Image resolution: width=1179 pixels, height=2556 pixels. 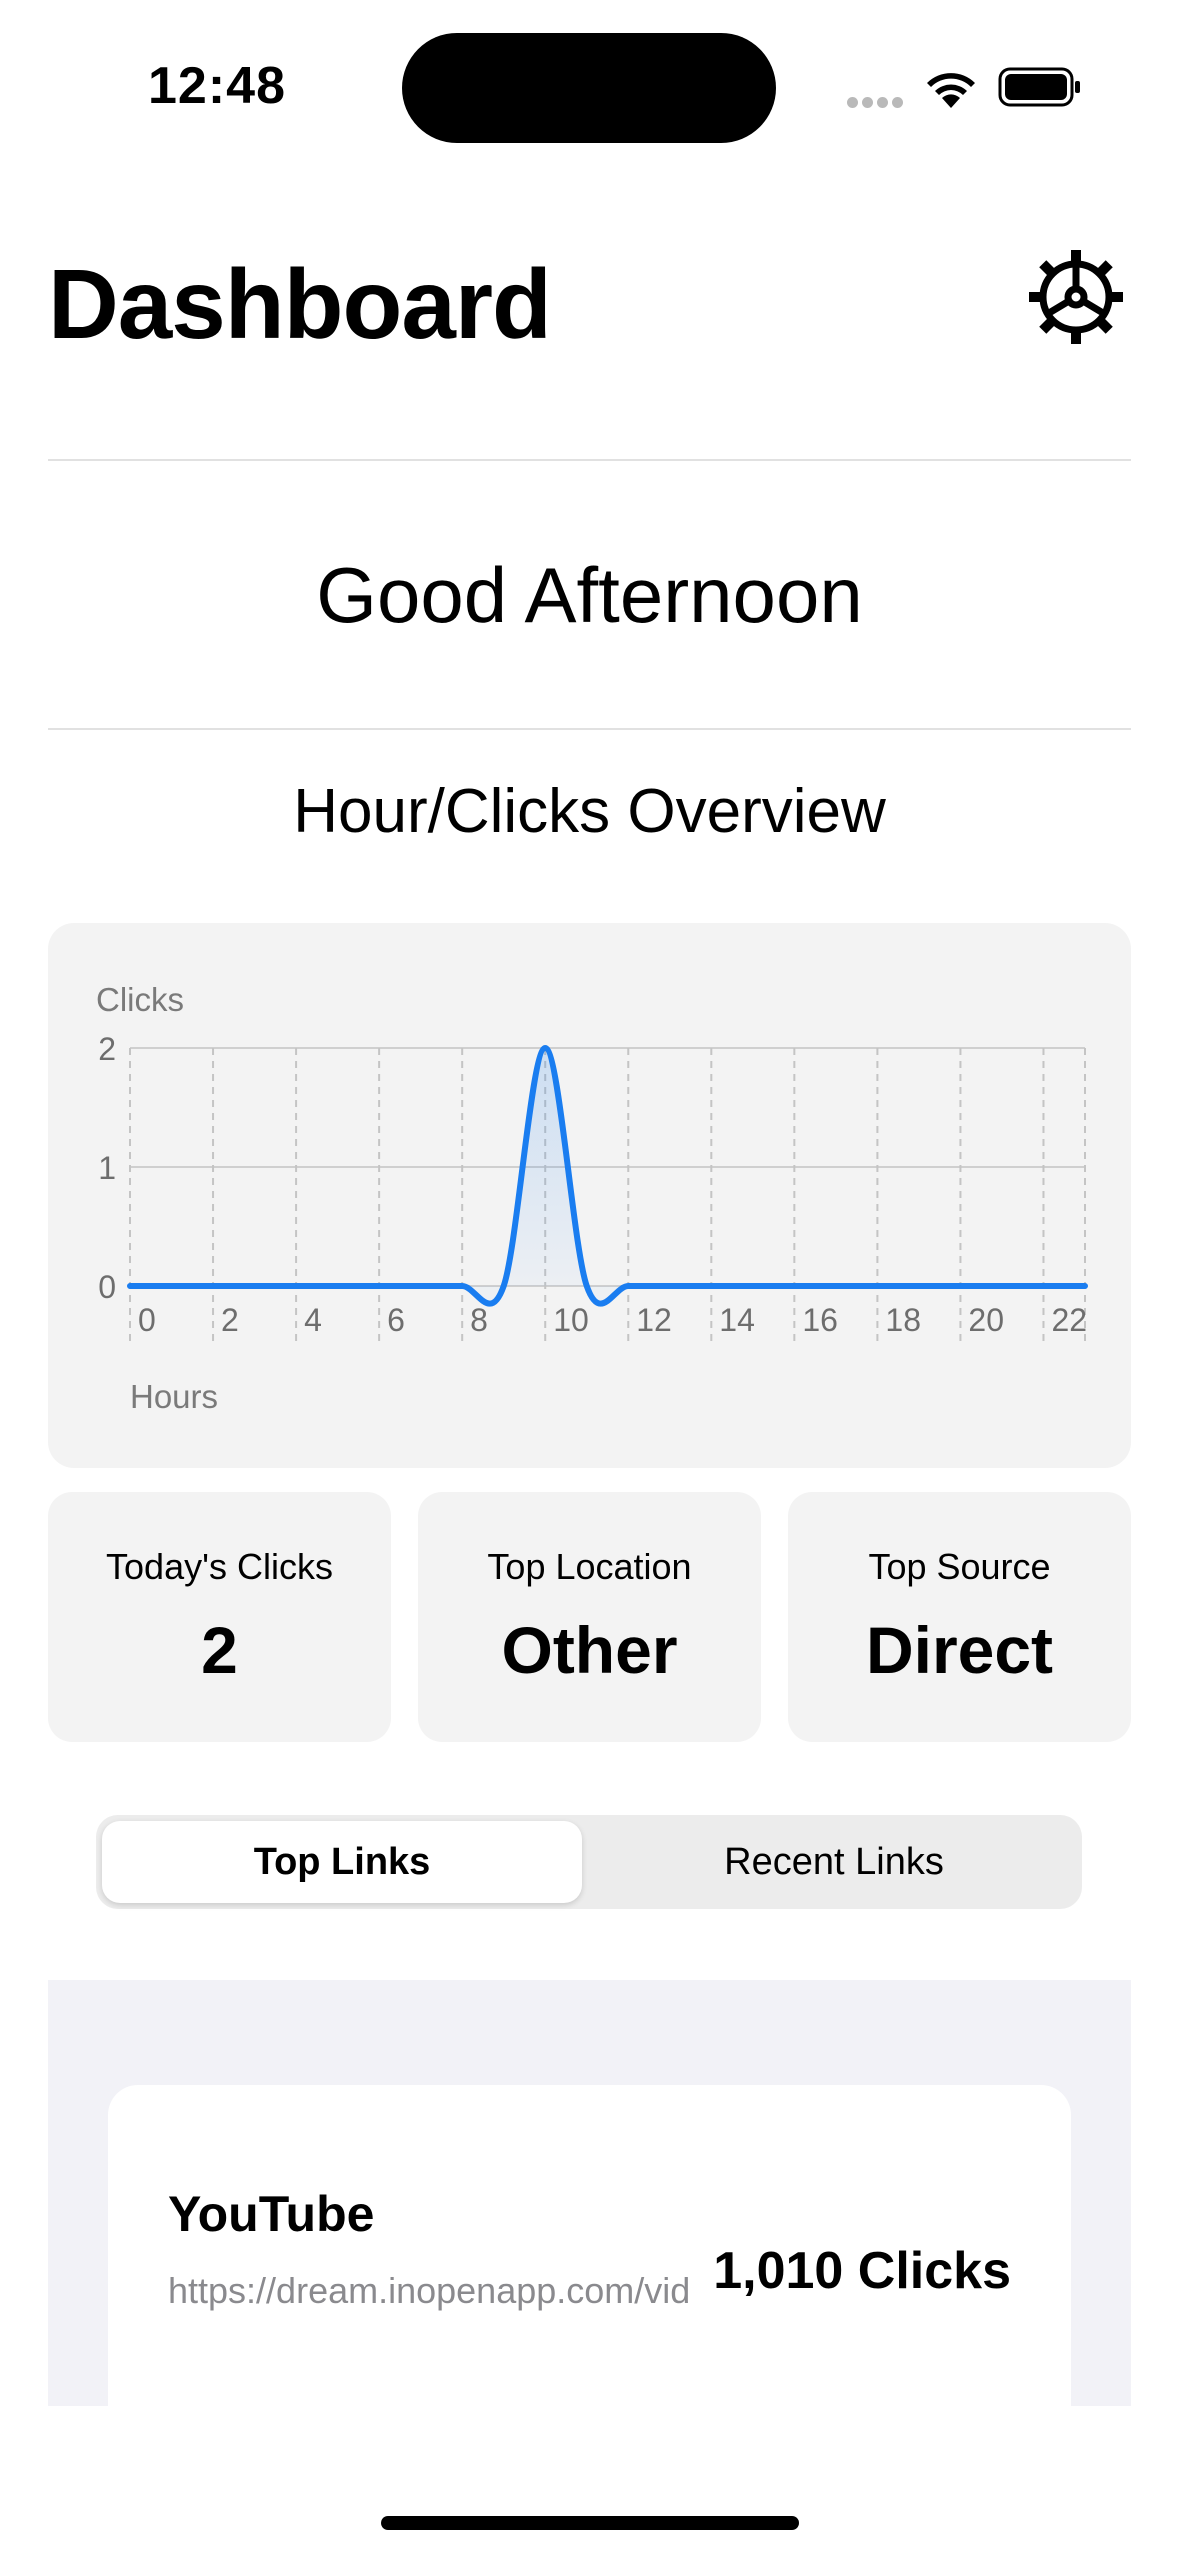 I want to click on link-clicks-count: 1,010 Clicks, so click(x=862, y=2271).